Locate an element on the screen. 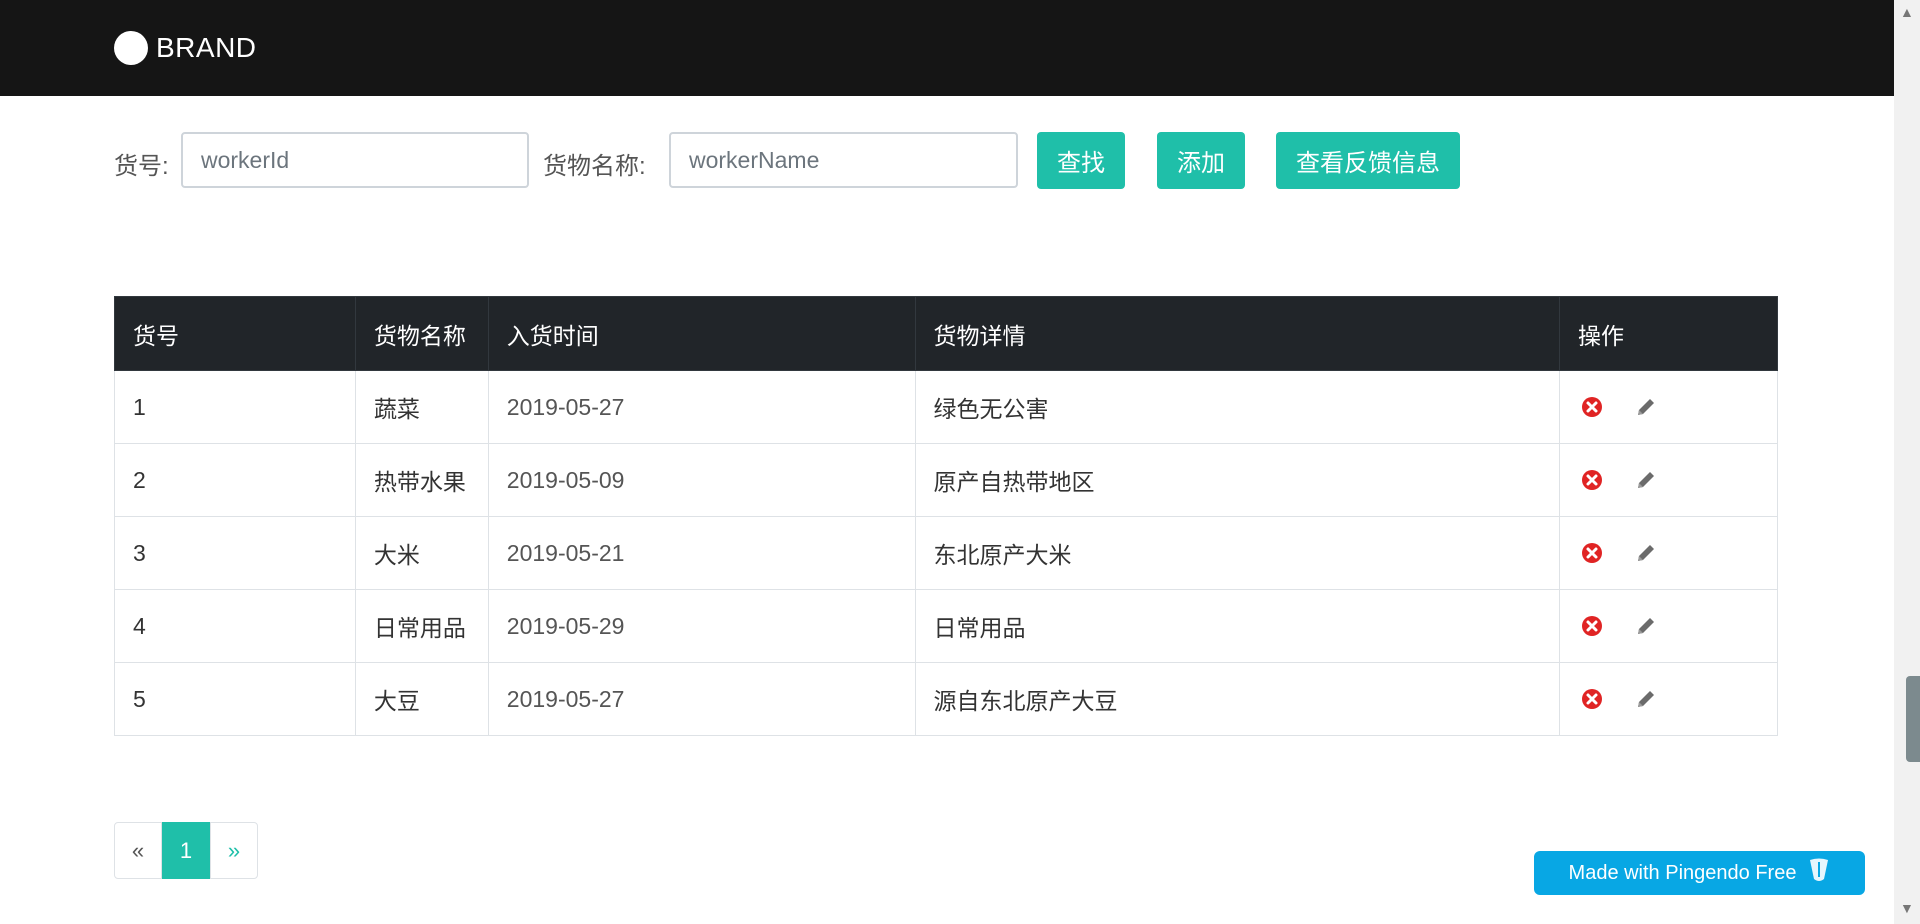 The width and height of the screenshot is (1920, 924). cell-detail: 源自东北原产大豆 is located at coordinates (1237, 699).